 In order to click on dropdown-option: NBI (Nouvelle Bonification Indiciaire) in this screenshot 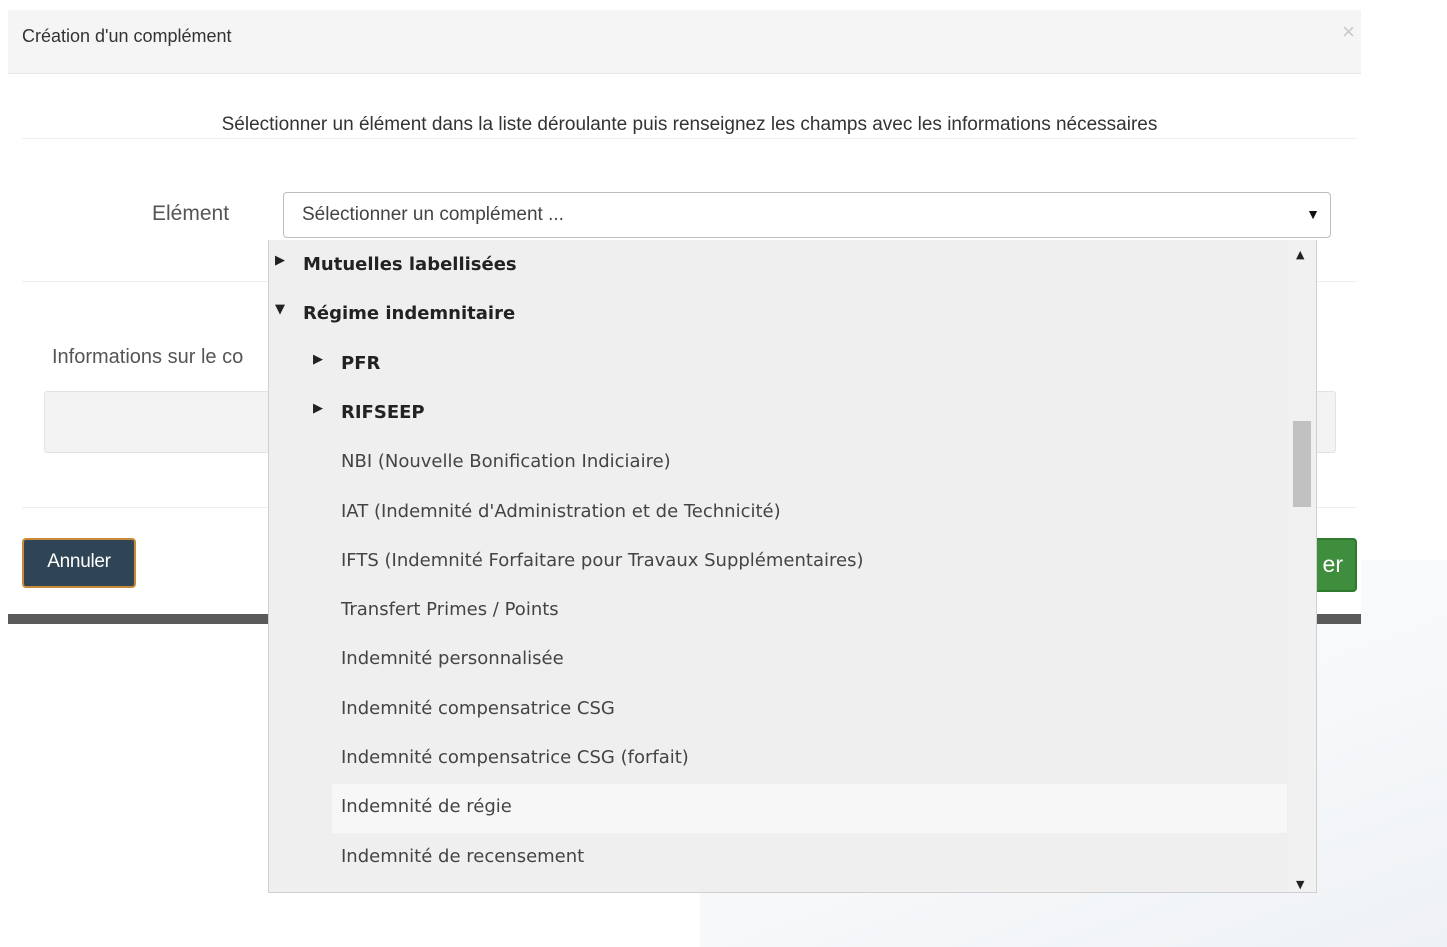, I will do `click(778, 463)`.